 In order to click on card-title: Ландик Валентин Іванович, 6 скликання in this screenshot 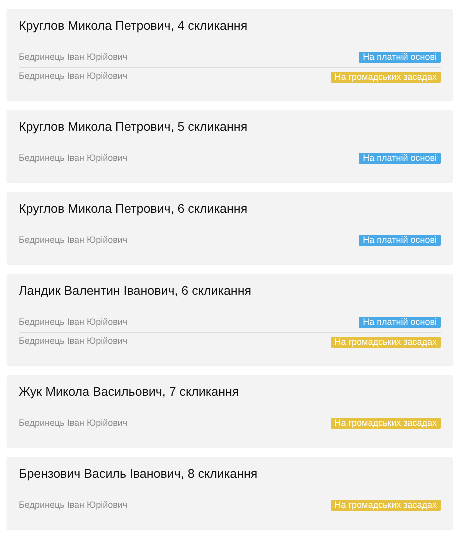, I will do `click(135, 291)`.